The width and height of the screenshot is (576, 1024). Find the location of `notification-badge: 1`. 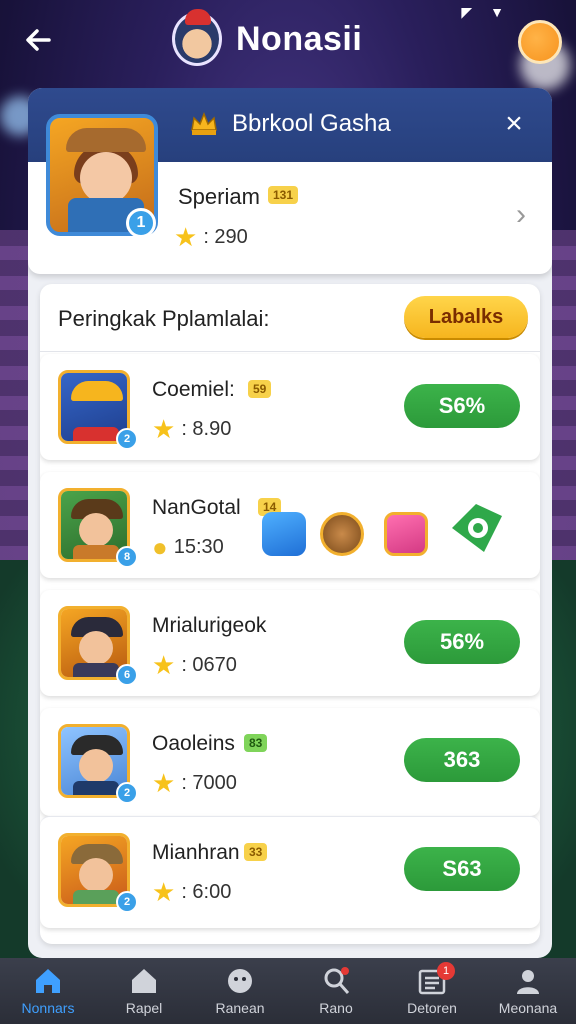

notification-badge: 1 is located at coordinates (446, 971).